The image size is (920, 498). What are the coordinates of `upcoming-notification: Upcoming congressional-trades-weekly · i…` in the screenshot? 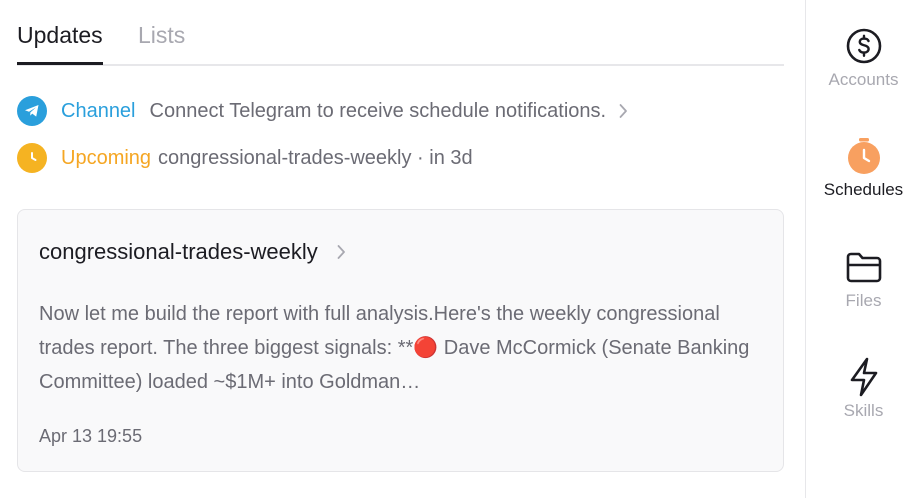 It's located at (245, 158).